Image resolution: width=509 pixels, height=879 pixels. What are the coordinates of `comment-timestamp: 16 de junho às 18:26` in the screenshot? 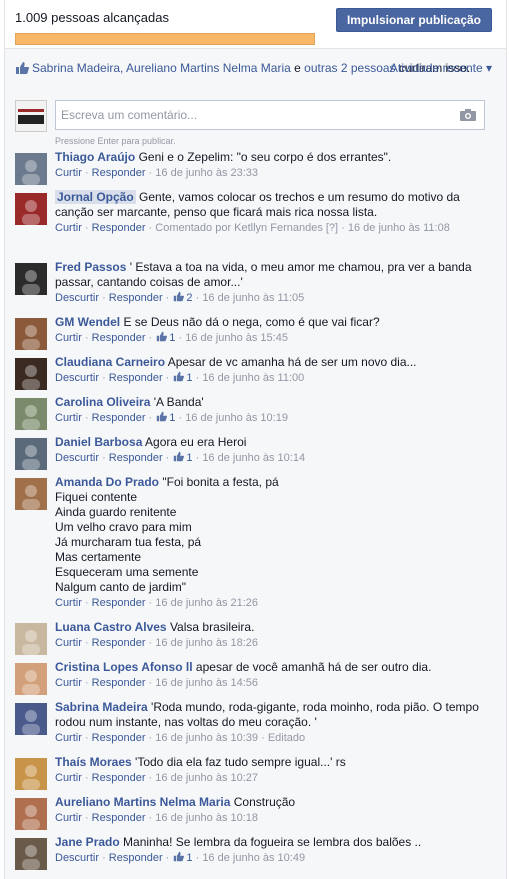 It's located at (206, 643).